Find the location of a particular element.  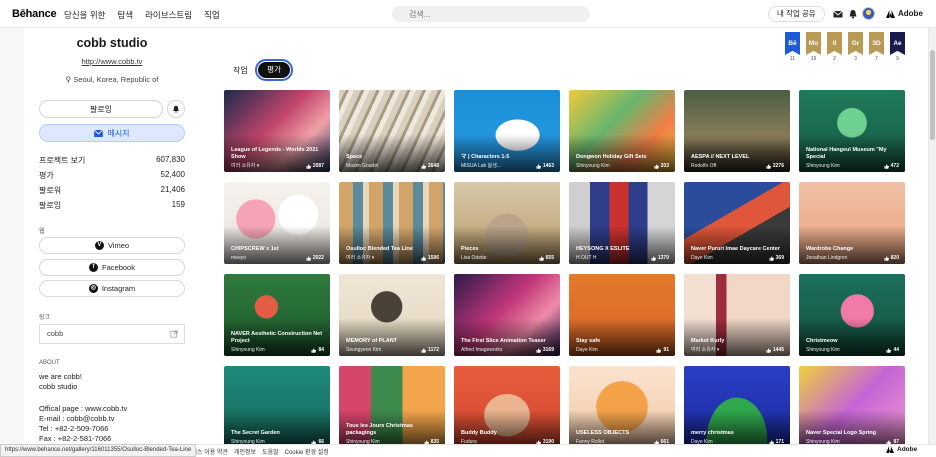

project-title: Buddy Buddy is located at coordinates (509, 433).